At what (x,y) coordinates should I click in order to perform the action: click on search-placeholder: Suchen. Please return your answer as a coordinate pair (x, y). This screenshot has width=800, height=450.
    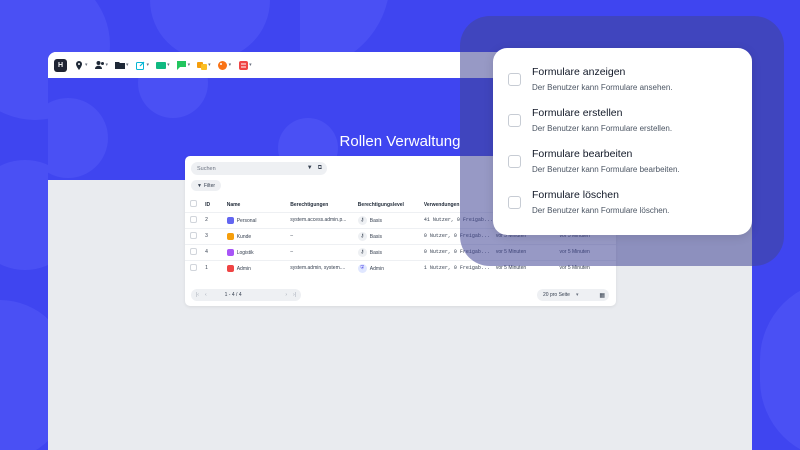
    Looking at the image, I should click on (206, 168).